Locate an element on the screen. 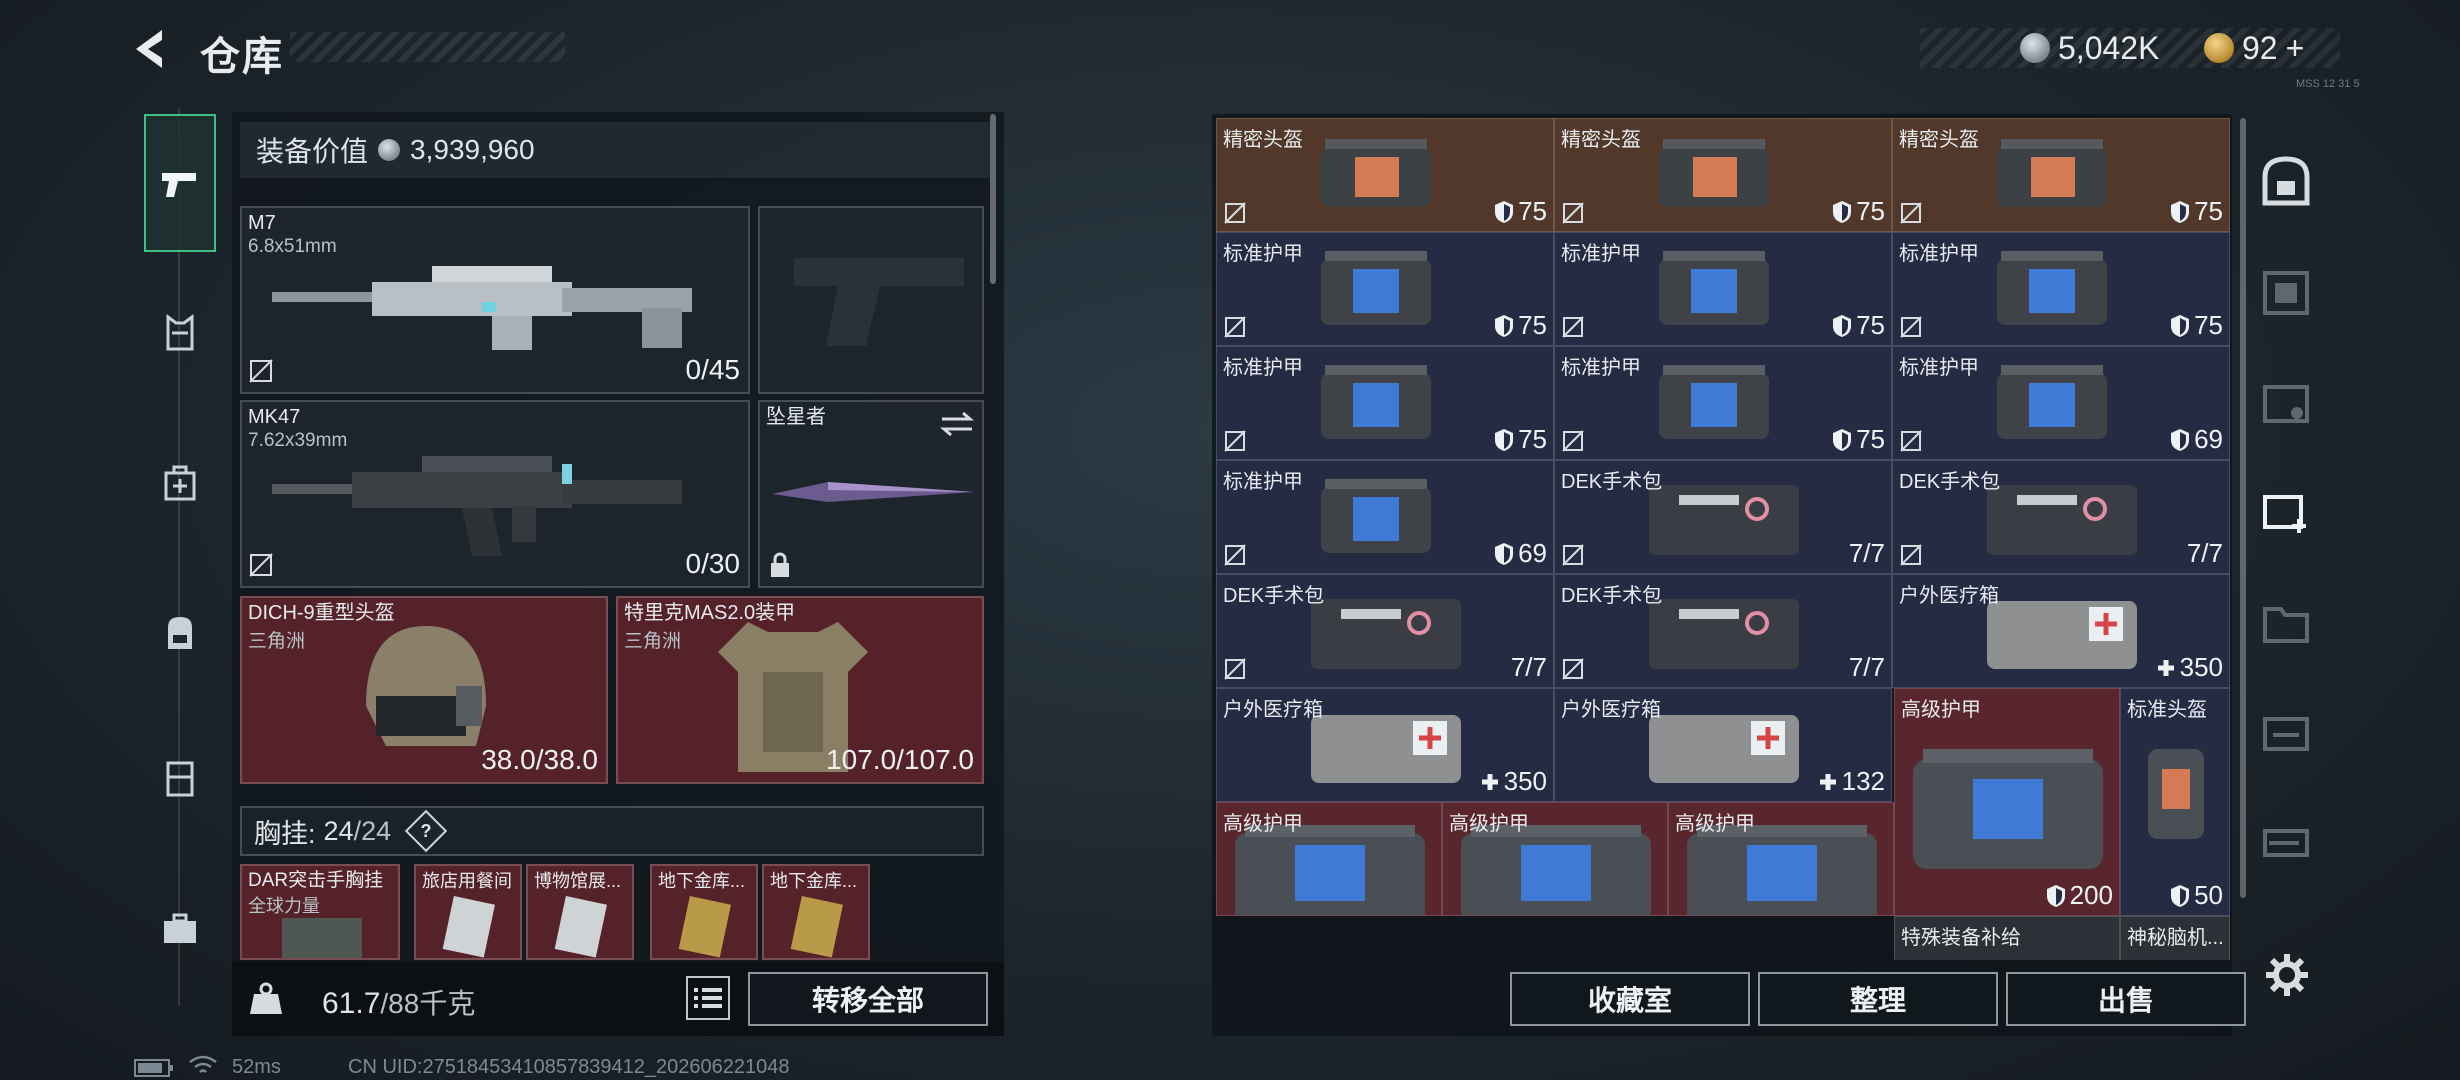 The height and width of the screenshot is (1080, 2460). key-card-slot: 旅店用餐间 is located at coordinates (468, 912).